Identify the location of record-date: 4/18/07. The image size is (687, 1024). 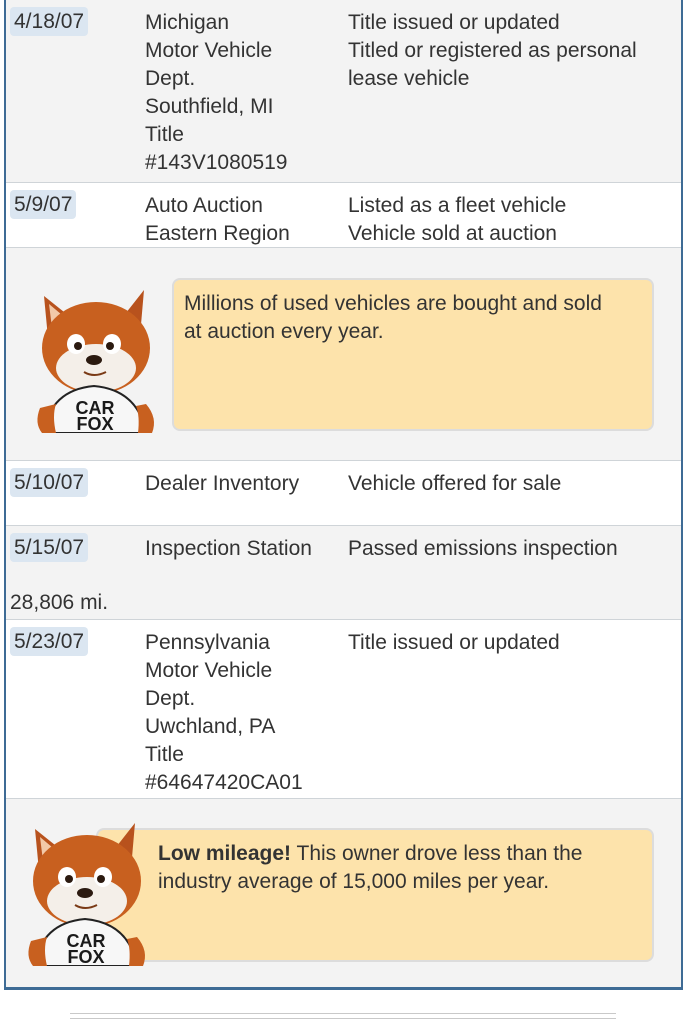
(49, 21).